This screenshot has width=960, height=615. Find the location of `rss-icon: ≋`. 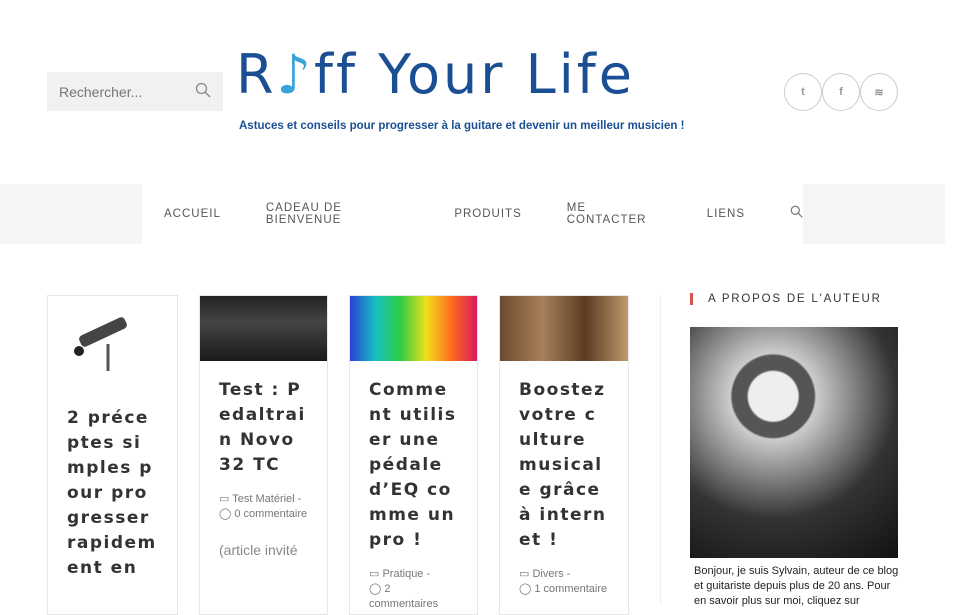

rss-icon: ≋ is located at coordinates (879, 92).